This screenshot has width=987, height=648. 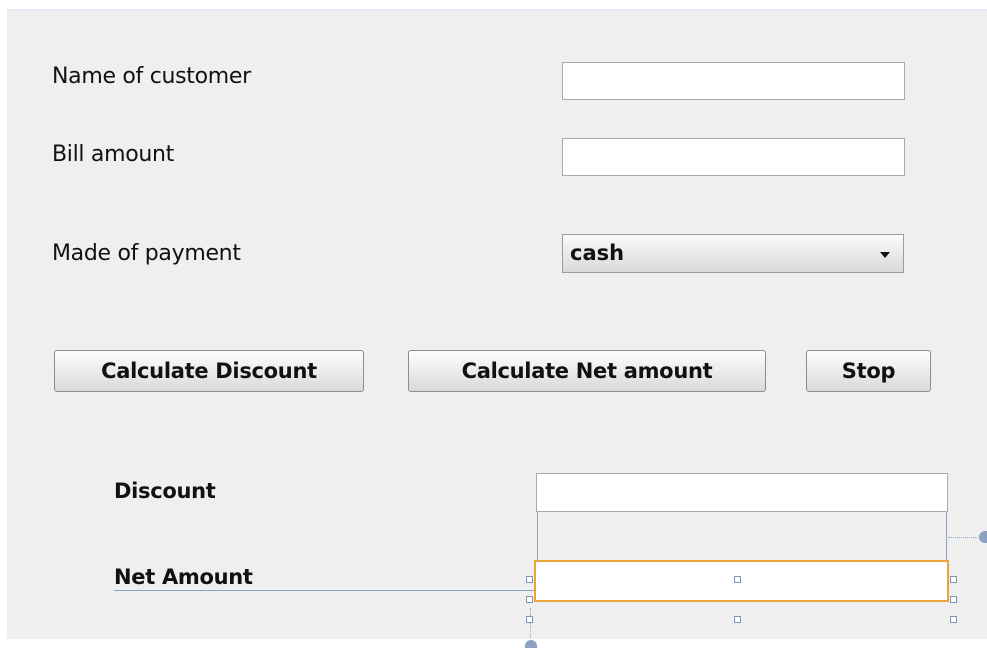 I want to click on resize-handle-s, so click(x=737, y=619).